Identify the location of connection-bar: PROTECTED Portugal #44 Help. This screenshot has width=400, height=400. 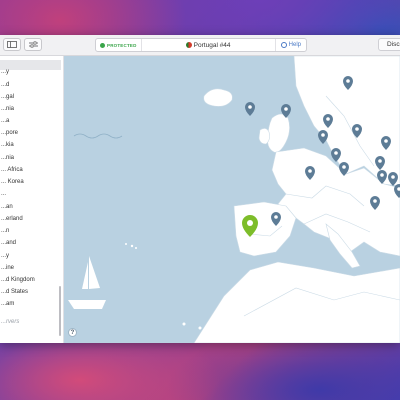
(201, 45).